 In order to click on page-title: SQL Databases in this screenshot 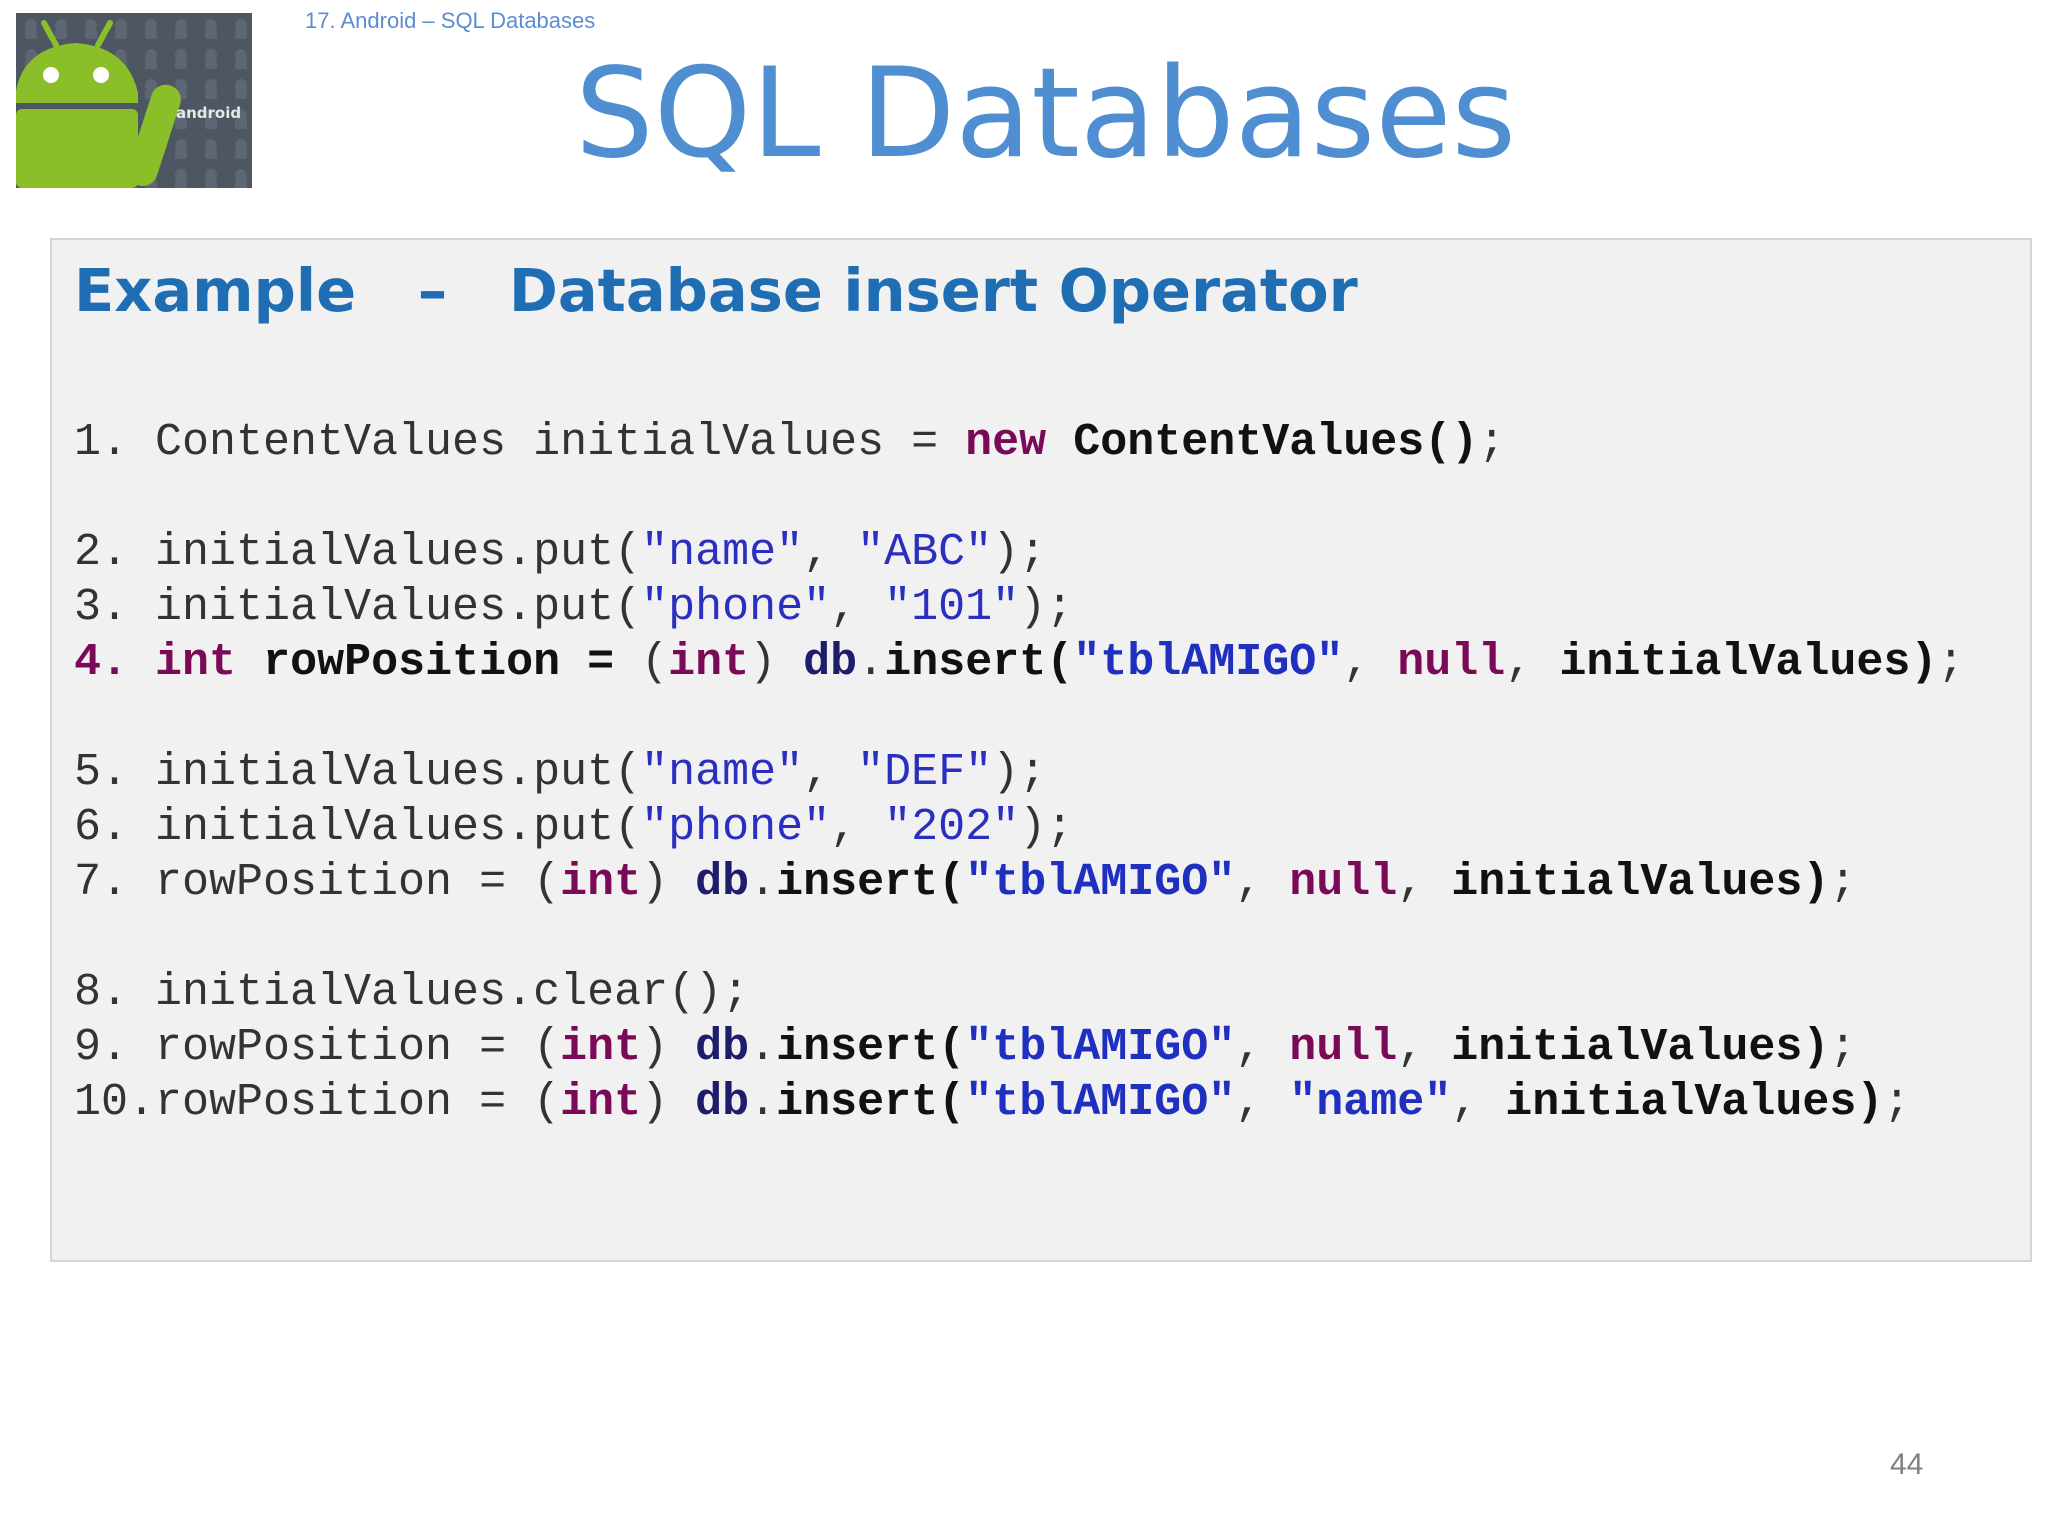, I will do `click(1046, 114)`.